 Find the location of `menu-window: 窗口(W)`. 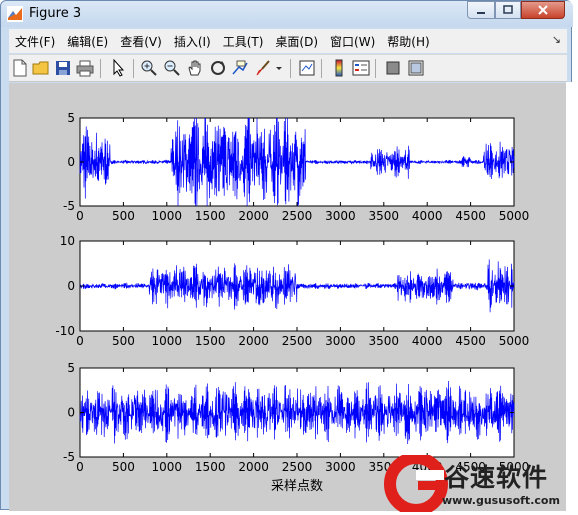

menu-window: 窗口(W) is located at coordinates (352, 41).